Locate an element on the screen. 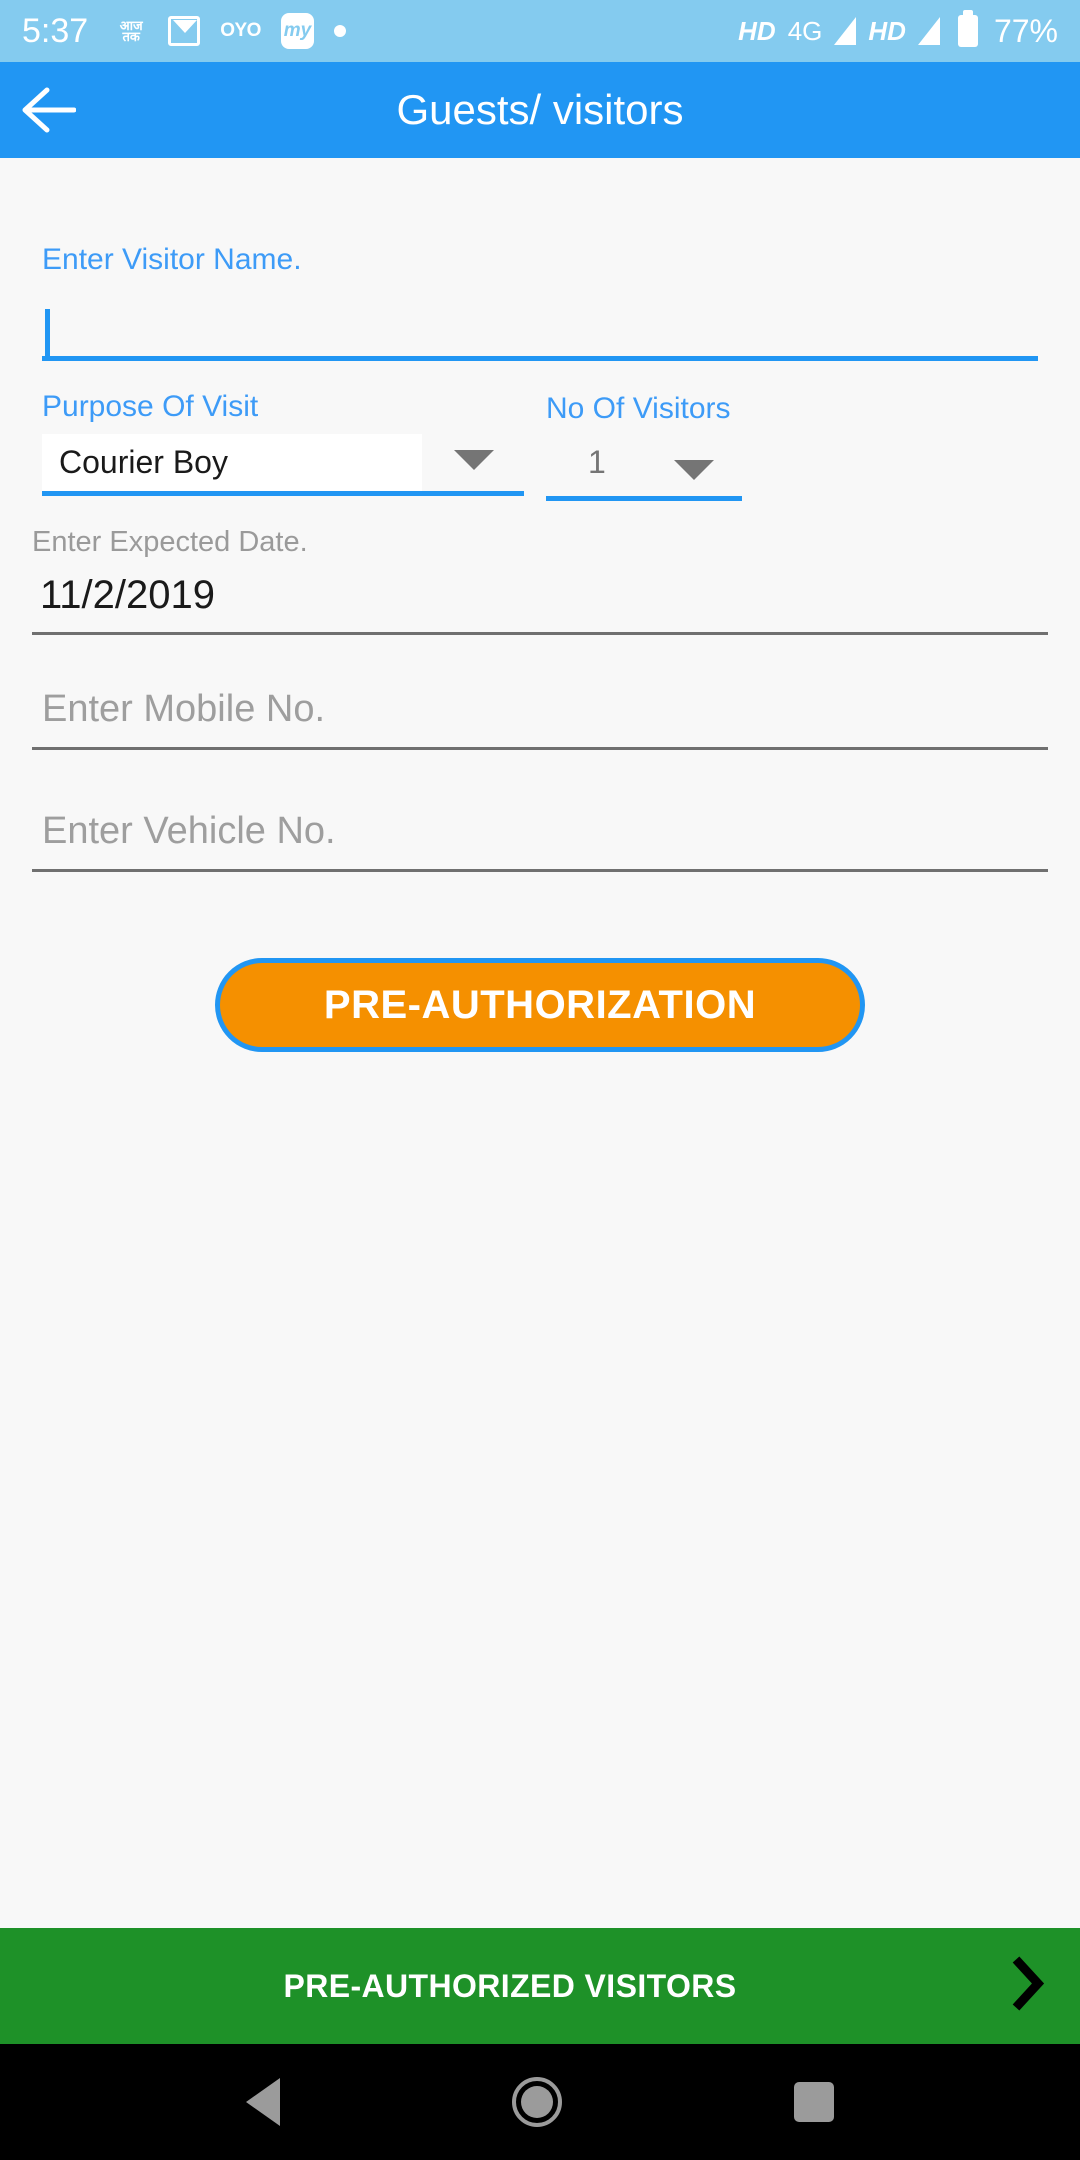  vehicle-no-input: Enter Vehicle No. is located at coordinates (540, 841).